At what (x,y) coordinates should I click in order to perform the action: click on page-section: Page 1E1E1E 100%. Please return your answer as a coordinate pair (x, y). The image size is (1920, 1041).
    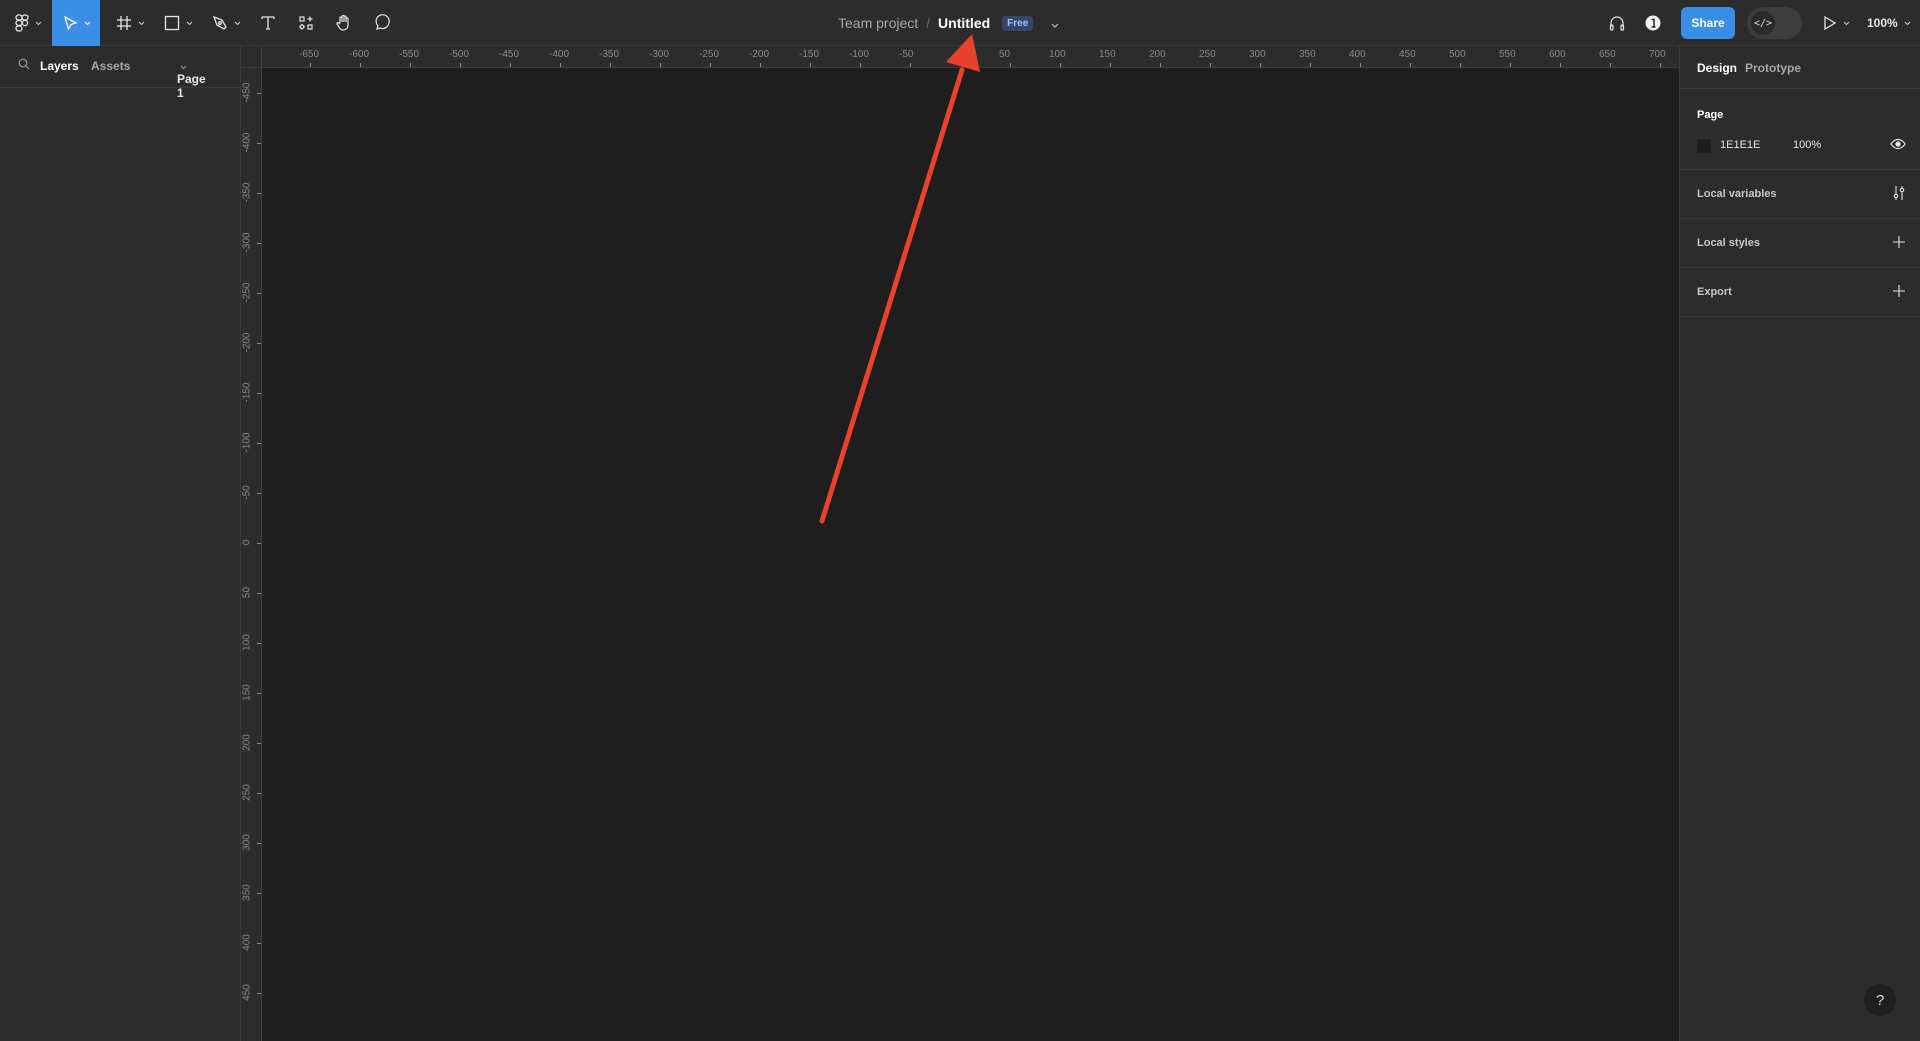
    Looking at the image, I should click on (1800, 129).